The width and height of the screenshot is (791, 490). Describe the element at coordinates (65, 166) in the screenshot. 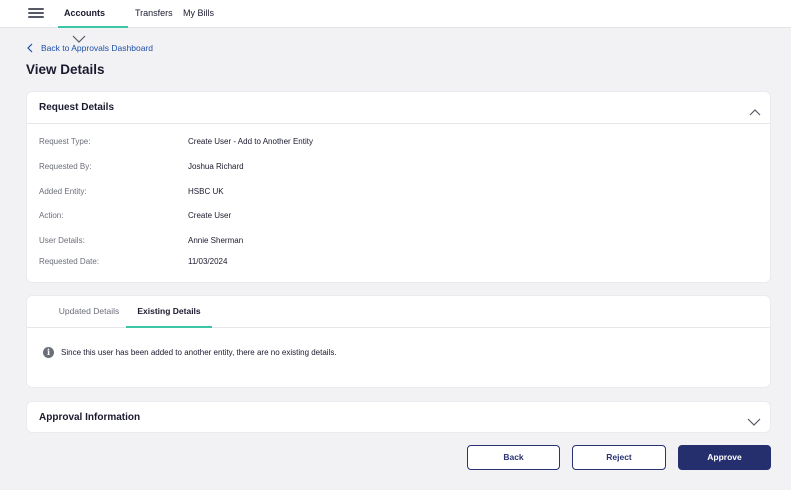

I see `detail-label: Requested By:` at that location.